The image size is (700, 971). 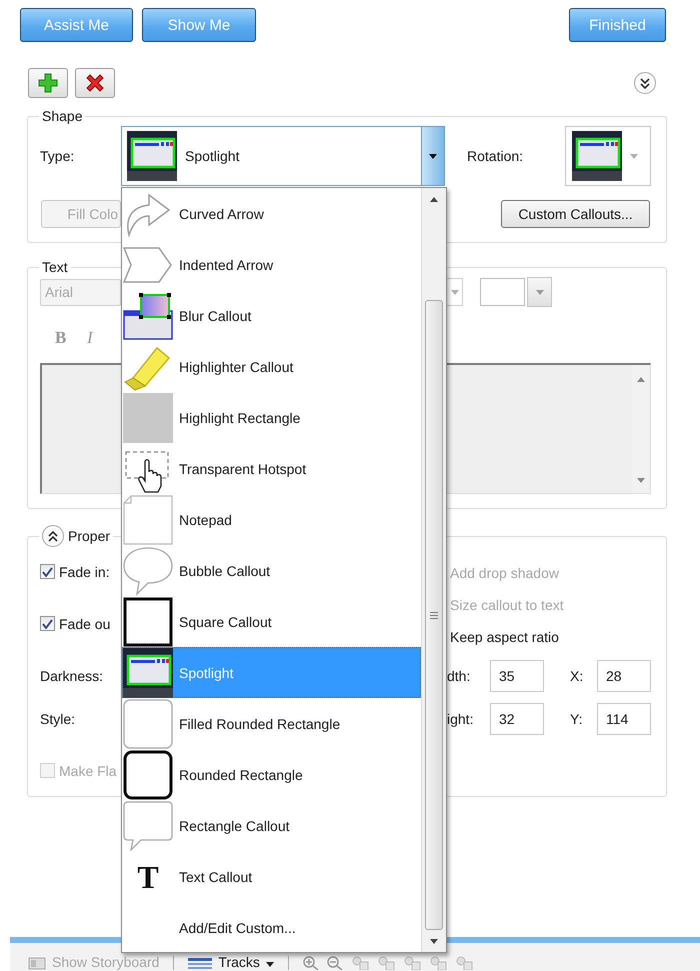 I want to click on dropdown-option: Indented Arrow, so click(x=271, y=264).